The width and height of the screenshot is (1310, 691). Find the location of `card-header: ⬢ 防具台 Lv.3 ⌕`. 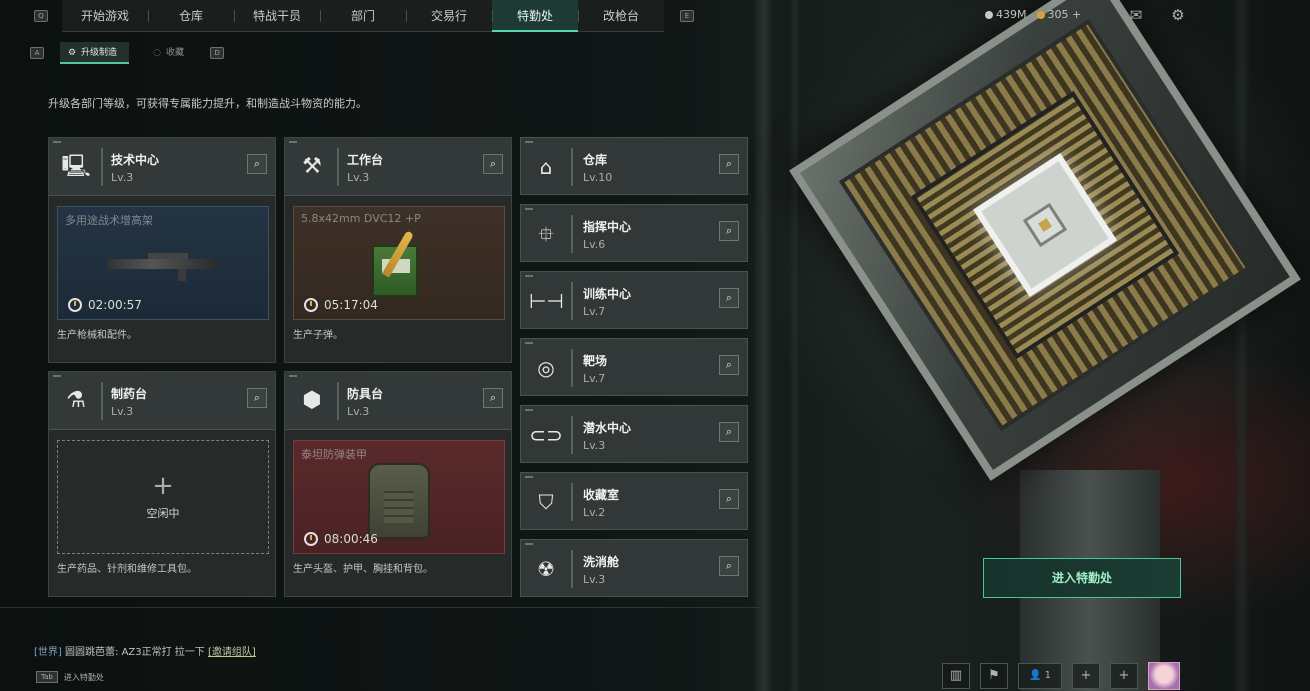

card-header: ⬢ 防具台 Lv.3 ⌕ is located at coordinates (398, 401).